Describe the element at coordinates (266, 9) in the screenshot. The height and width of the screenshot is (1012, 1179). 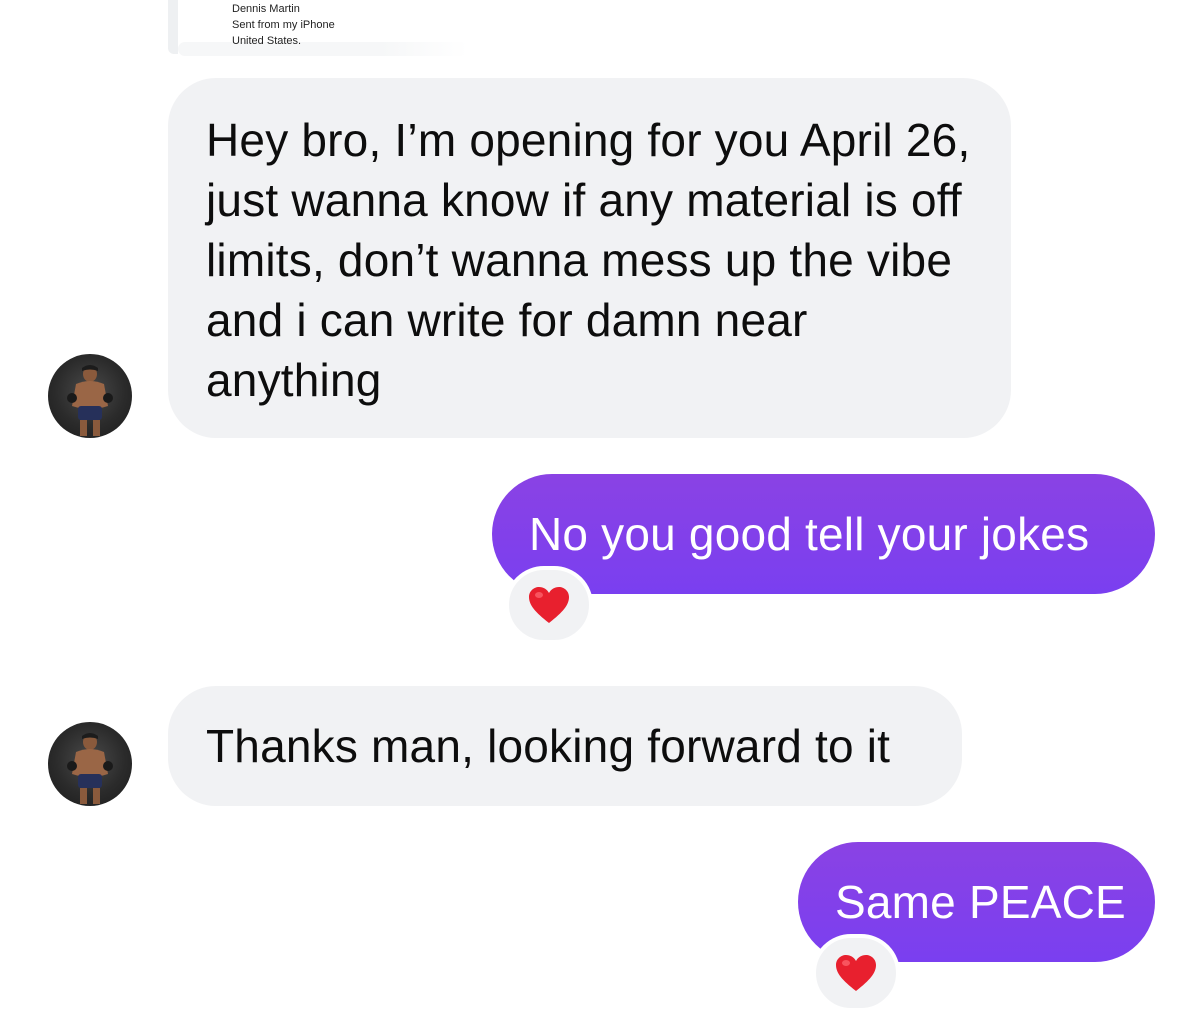
I see `quoted-signature-name: Dennis Martin` at that location.